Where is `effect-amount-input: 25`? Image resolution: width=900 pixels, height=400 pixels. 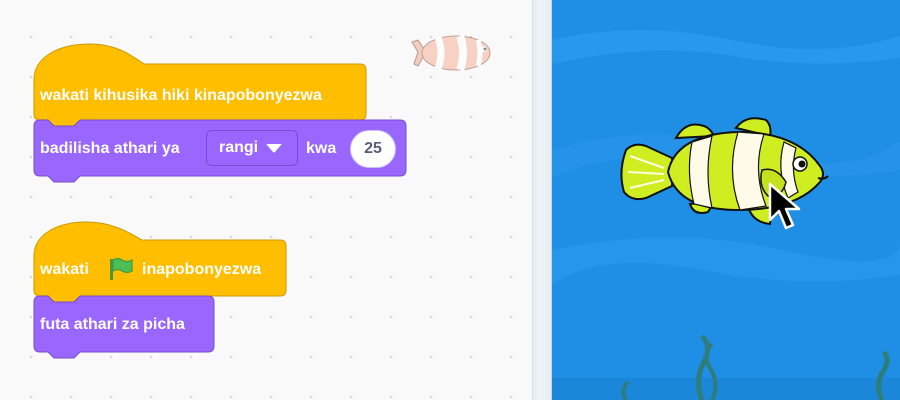
effect-amount-input: 25 is located at coordinates (373, 149).